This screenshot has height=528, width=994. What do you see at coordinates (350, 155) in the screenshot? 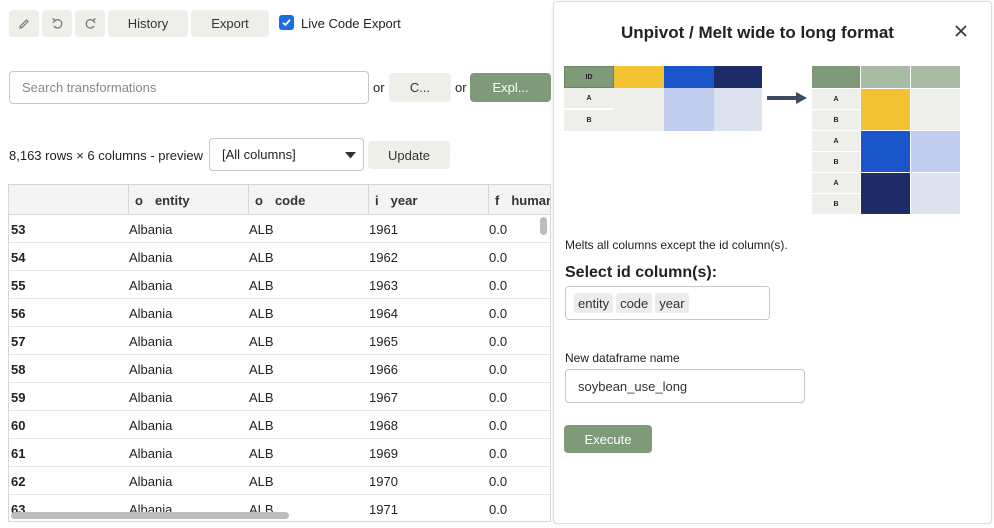
I see `caret-down-icon` at bounding box center [350, 155].